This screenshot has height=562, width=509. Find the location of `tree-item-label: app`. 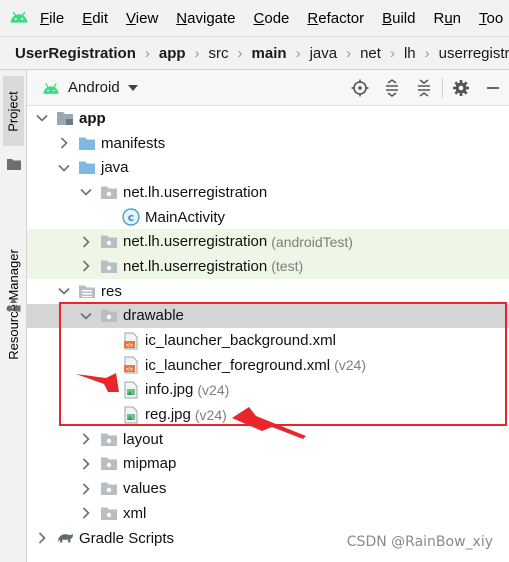

tree-item-label: app is located at coordinates (92, 118).